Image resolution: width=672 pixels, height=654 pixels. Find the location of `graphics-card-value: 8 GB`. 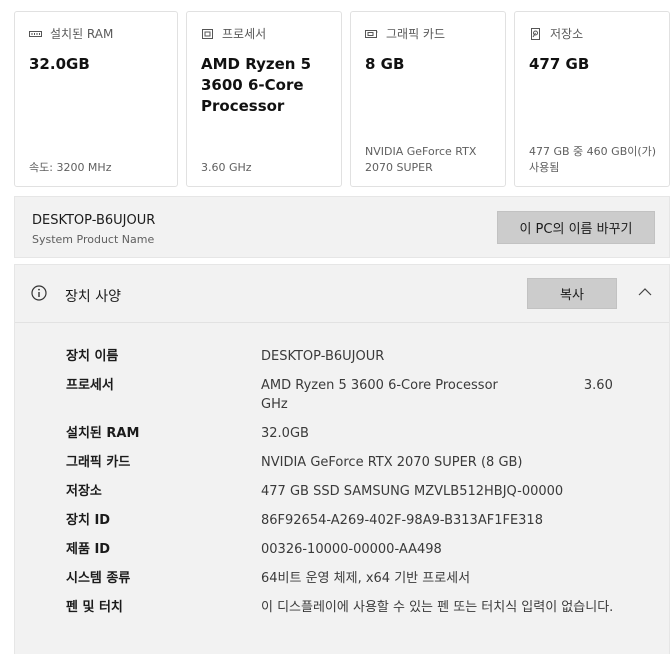

graphics-card-value: 8 GB is located at coordinates (385, 64).